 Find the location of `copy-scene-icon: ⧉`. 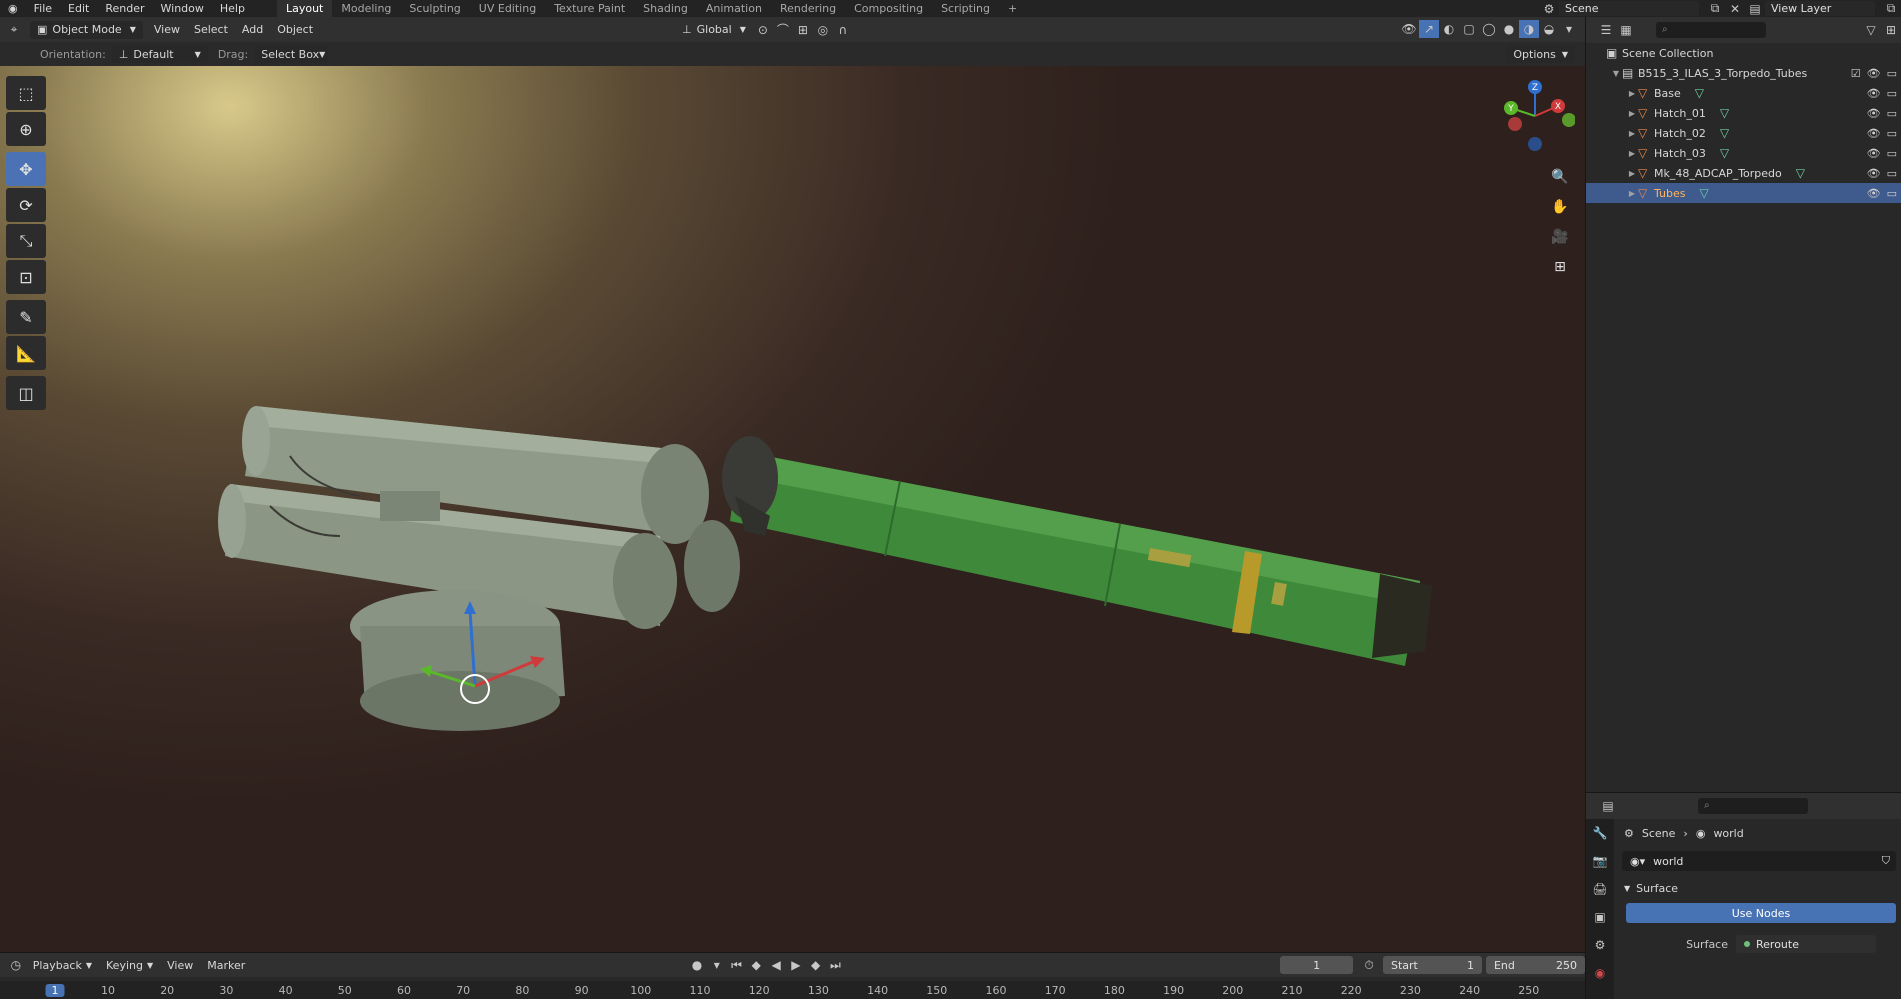

copy-scene-icon: ⧉ is located at coordinates (1715, 9).